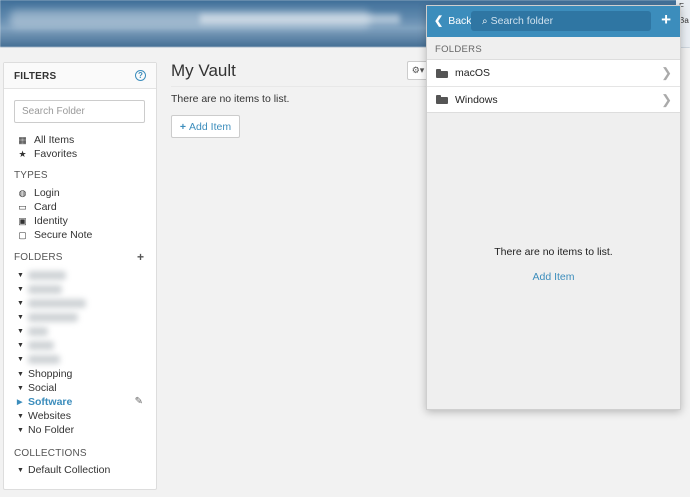 This screenshot has height=497, width=690. What do you see at coordinates (51, 430) in the screenshot?
I see `folder-label: No Folder` at bounding box center [51, 430].